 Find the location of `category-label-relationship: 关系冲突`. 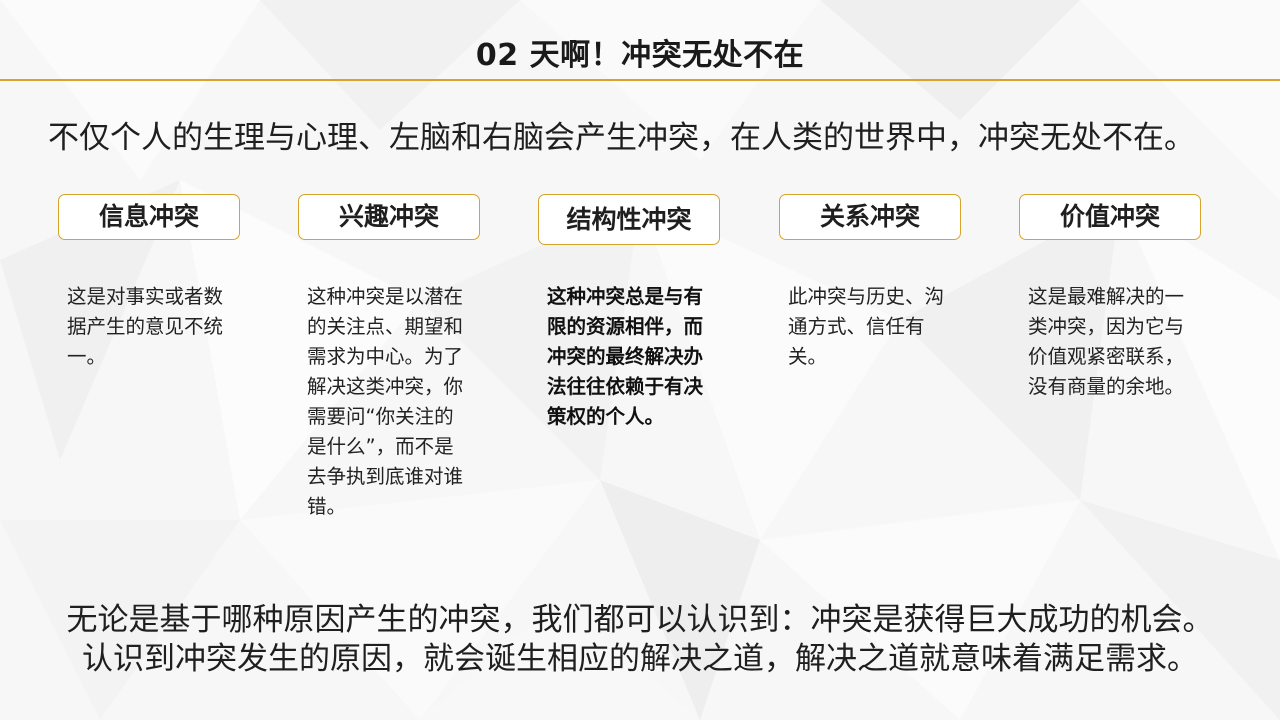

category-label-relationship: 关系冲突 is located at coordinates (870, 217).